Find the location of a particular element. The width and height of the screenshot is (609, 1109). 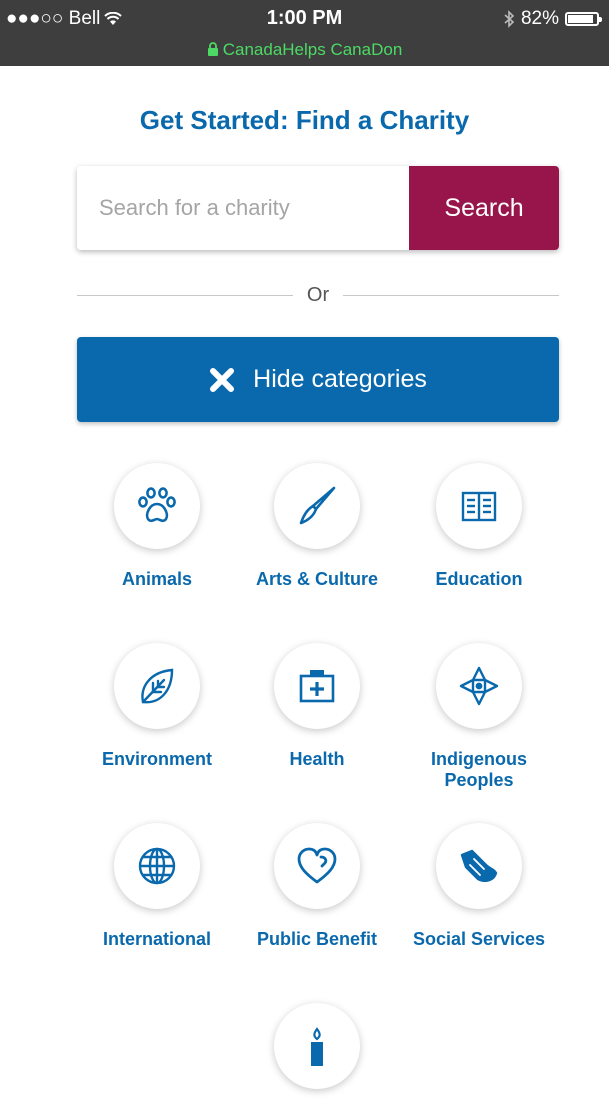

battery-percent: 82% is located at coordinates (539, 18).